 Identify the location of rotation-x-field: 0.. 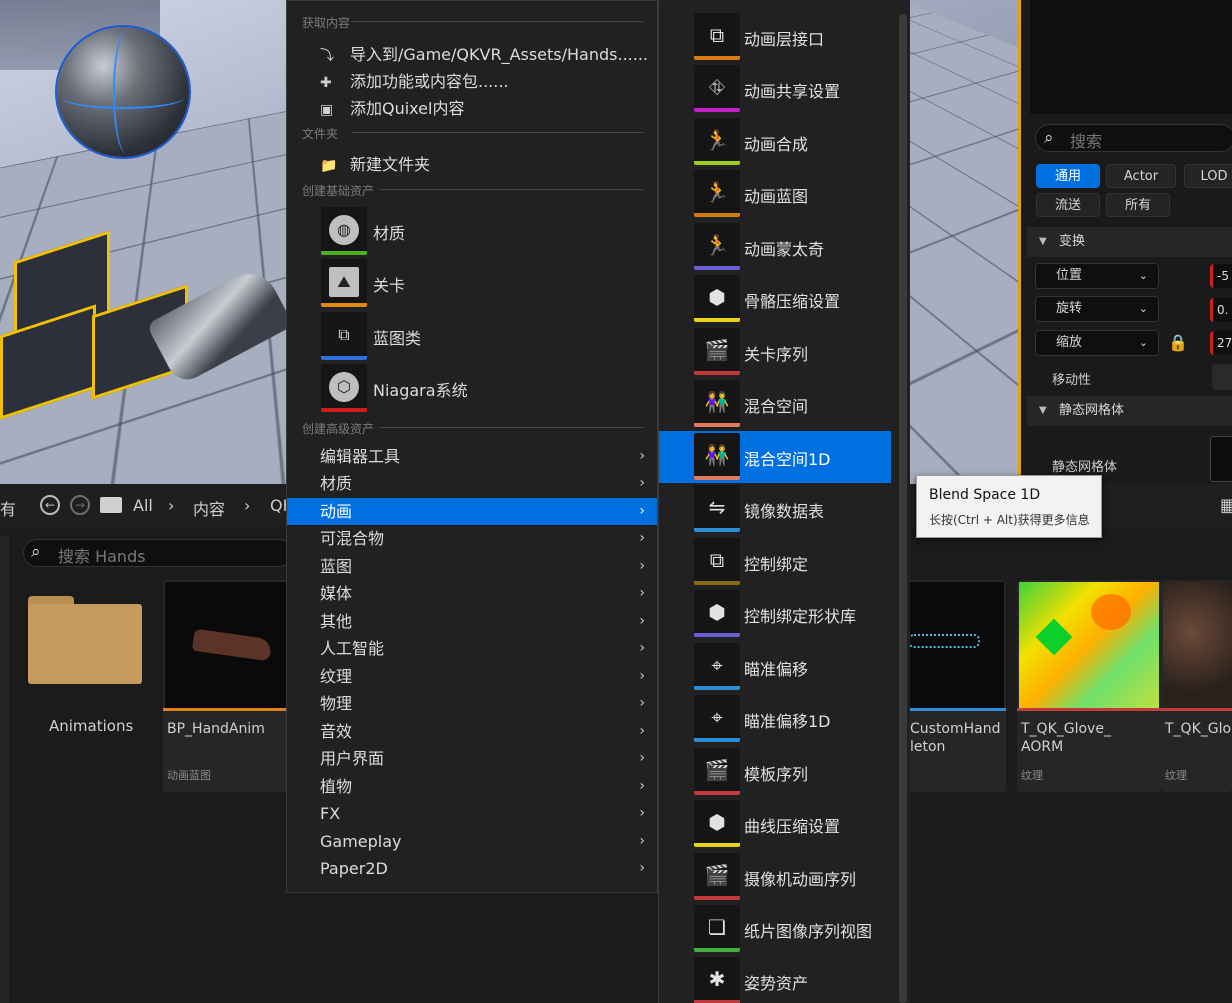
(1221, 310).